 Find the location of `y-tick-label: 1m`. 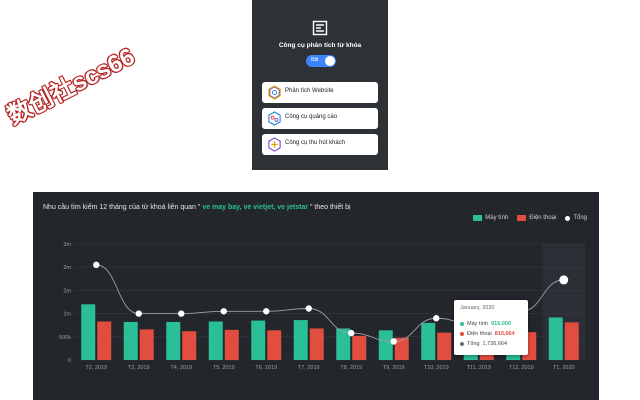

y-tick-label: 1m is located at coordinates (67, 315).